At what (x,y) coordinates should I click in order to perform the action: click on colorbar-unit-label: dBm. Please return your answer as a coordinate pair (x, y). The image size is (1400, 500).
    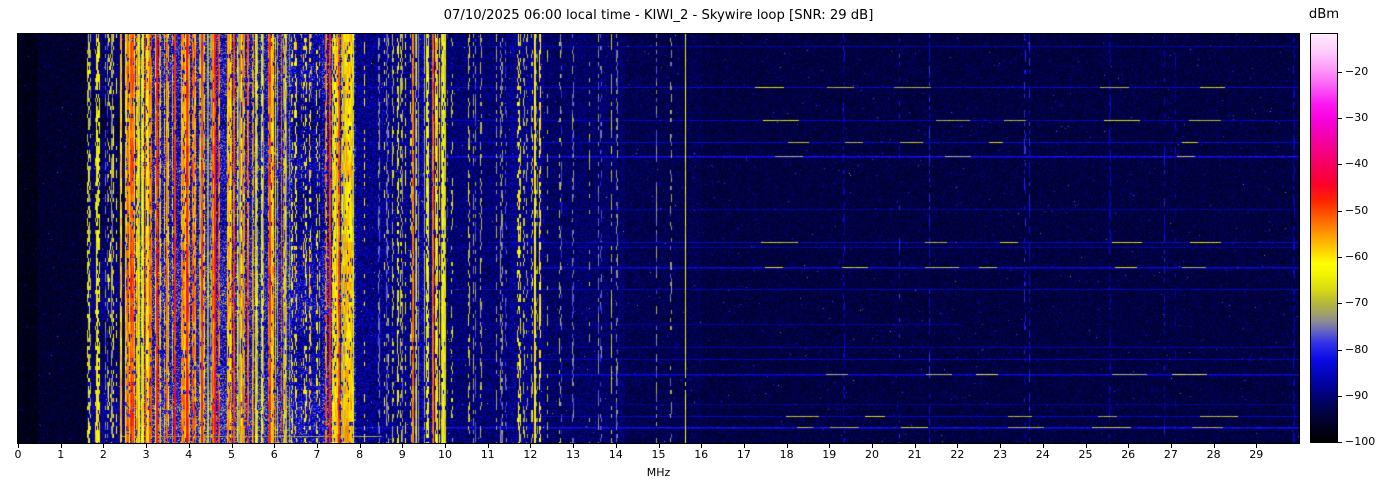
    Looking at the image, I should click on (1324, 14).